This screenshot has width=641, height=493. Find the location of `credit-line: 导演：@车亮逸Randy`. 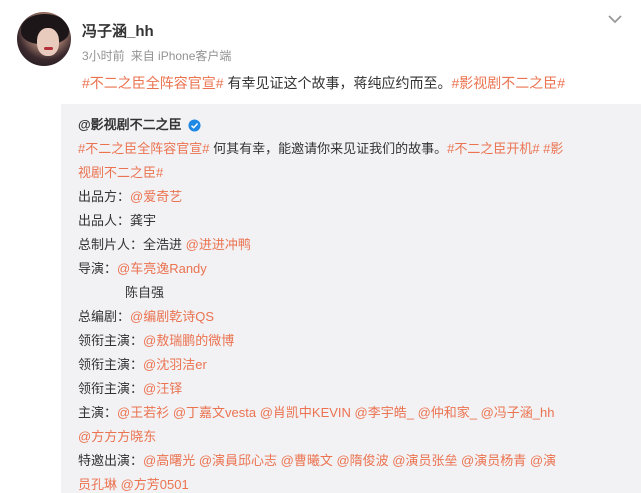

credit-line: 导演：@车亮逸Randy is located at coordinates (356, 269).